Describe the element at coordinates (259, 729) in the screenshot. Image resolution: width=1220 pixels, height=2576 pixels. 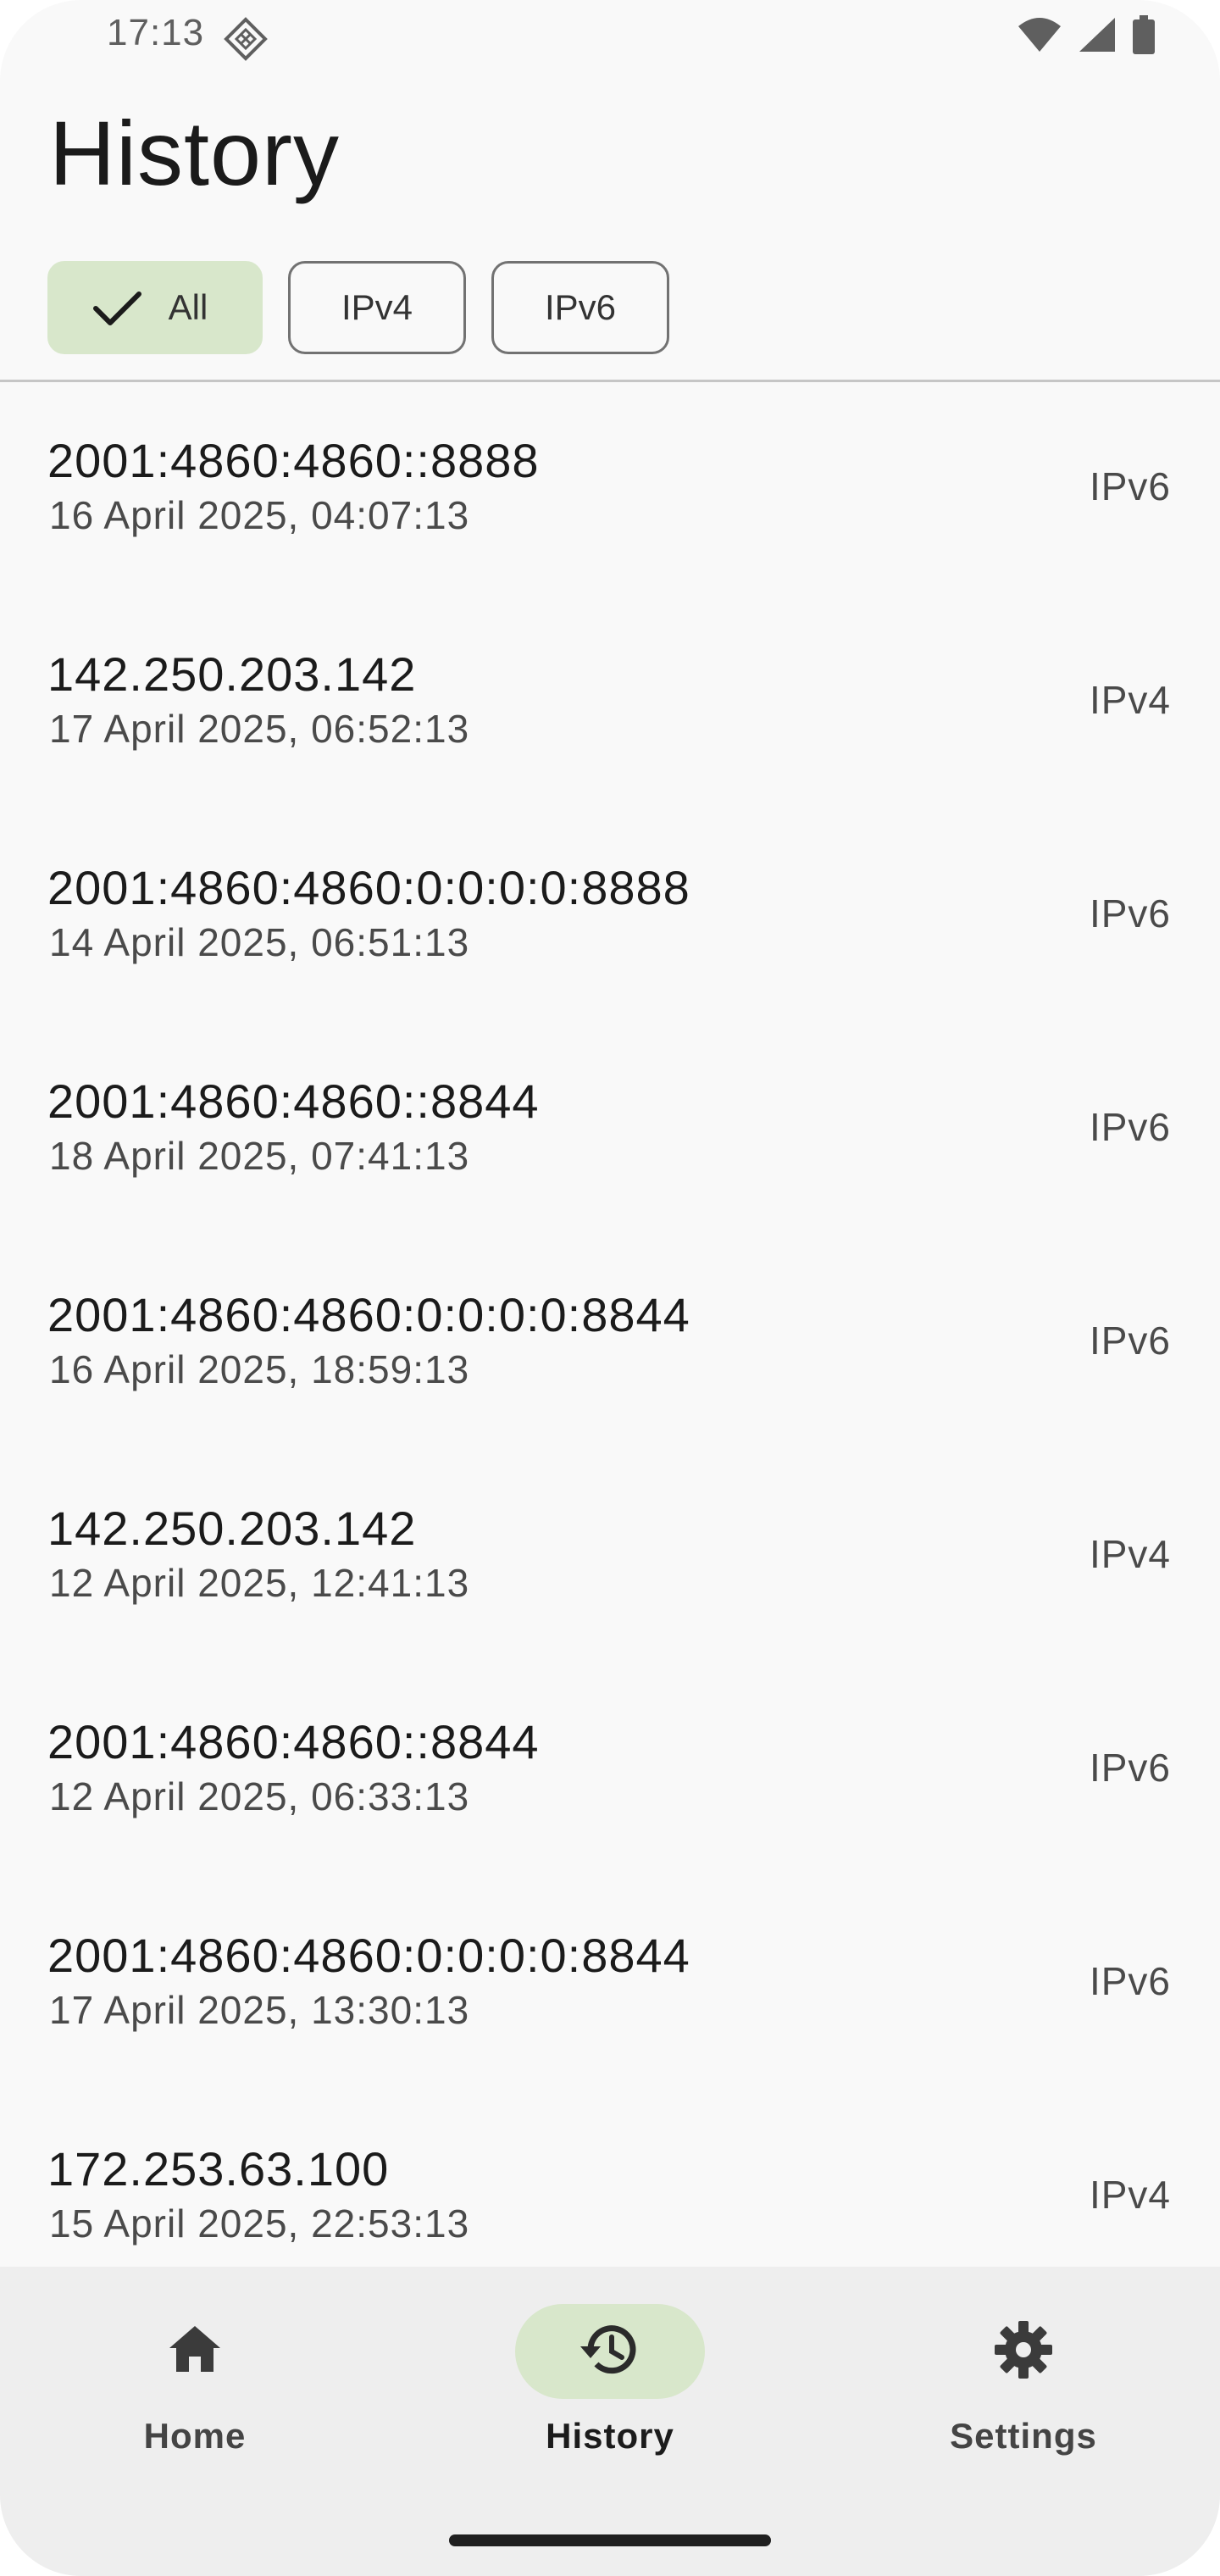
I see `item-date: 17 April 2025, 06:52:13` at that location.